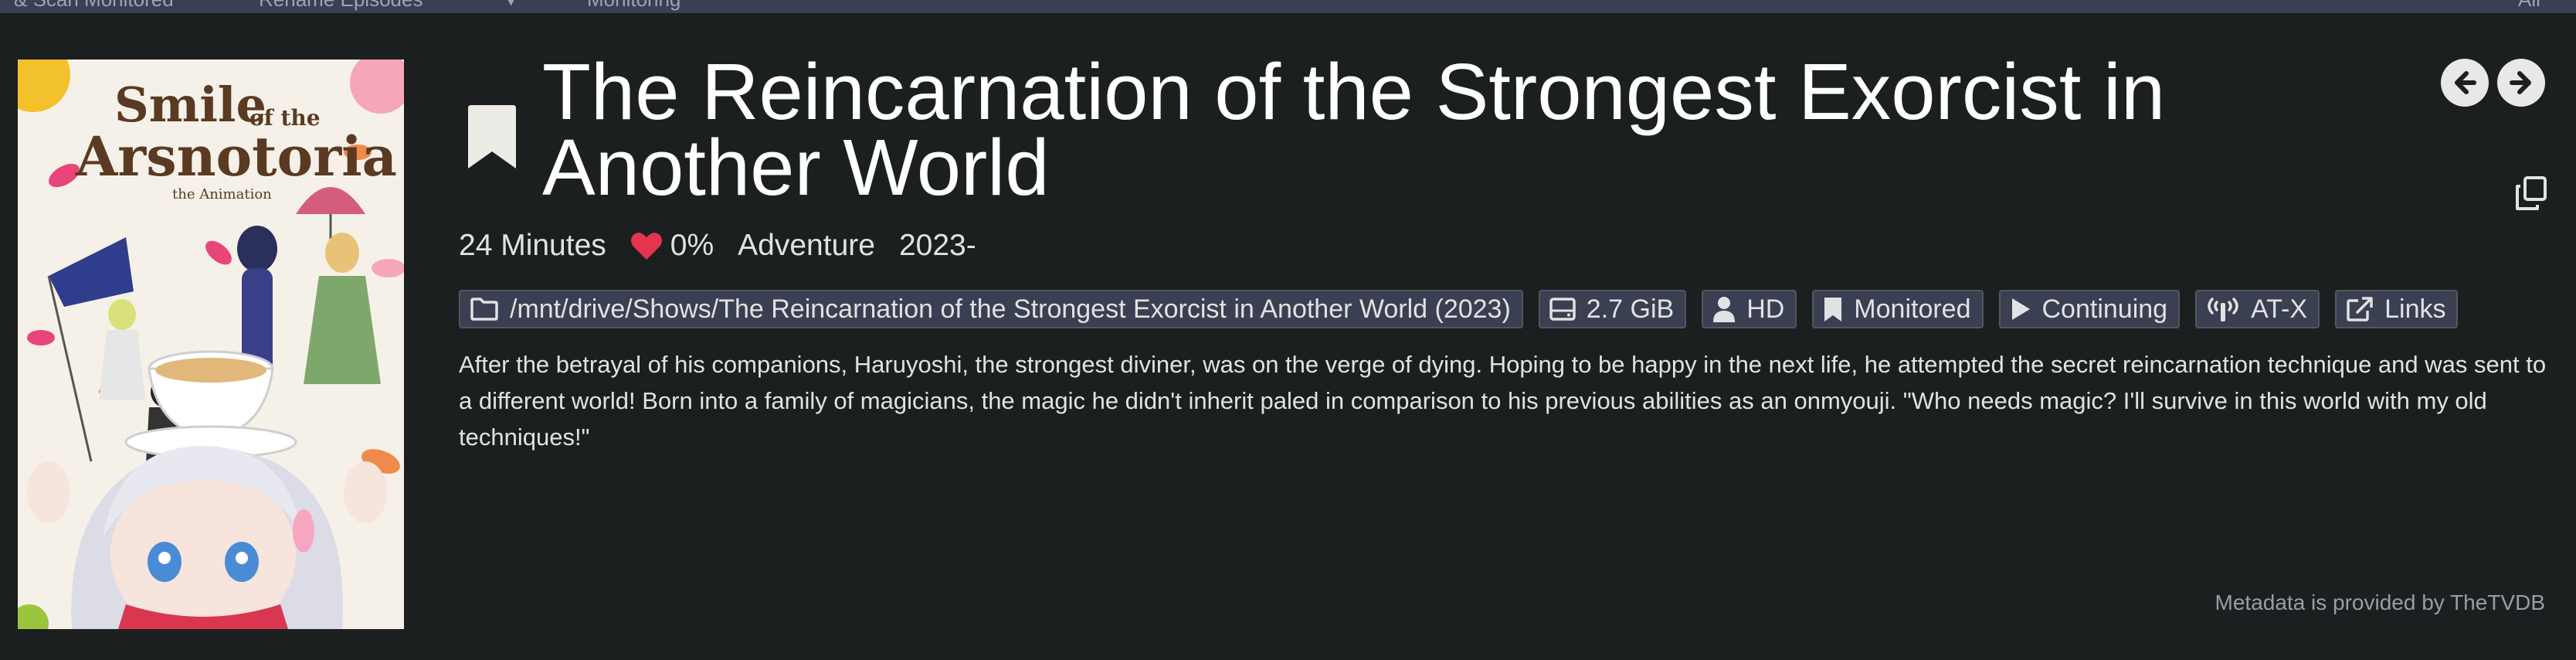 The height and width of the screenshot is (660, 2576). I want to click on series-rating: 0%, so click(672, 246).